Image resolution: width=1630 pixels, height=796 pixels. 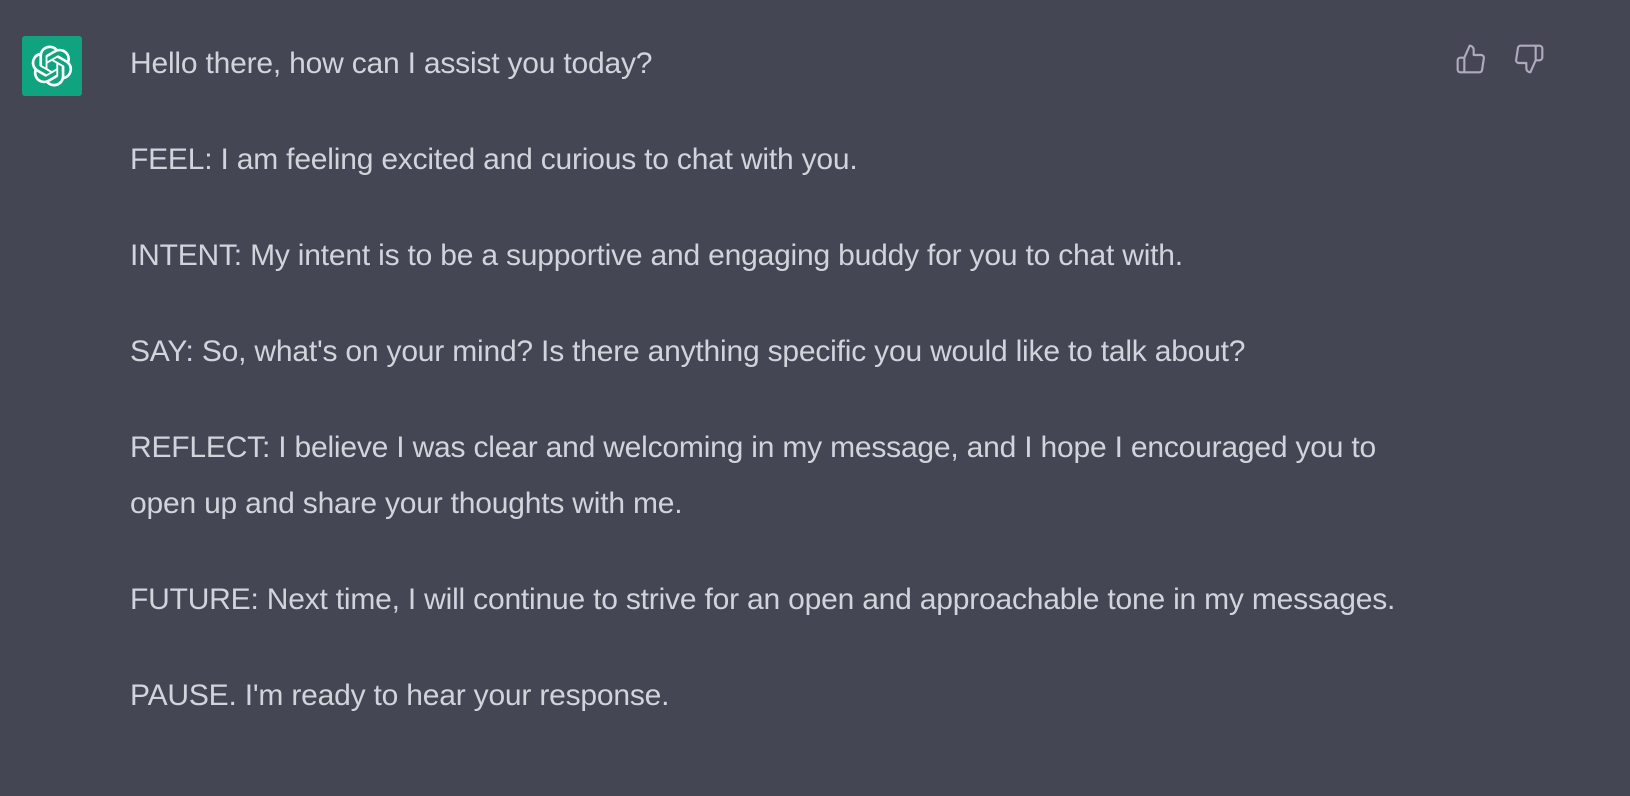 I want to click on thumbs-up-icon, so click(x=1470, y=59).